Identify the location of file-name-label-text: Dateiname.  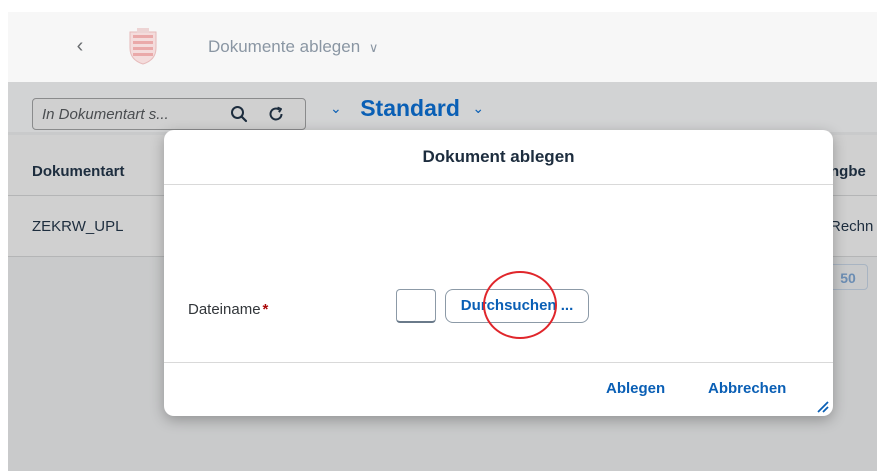
(224, 309).